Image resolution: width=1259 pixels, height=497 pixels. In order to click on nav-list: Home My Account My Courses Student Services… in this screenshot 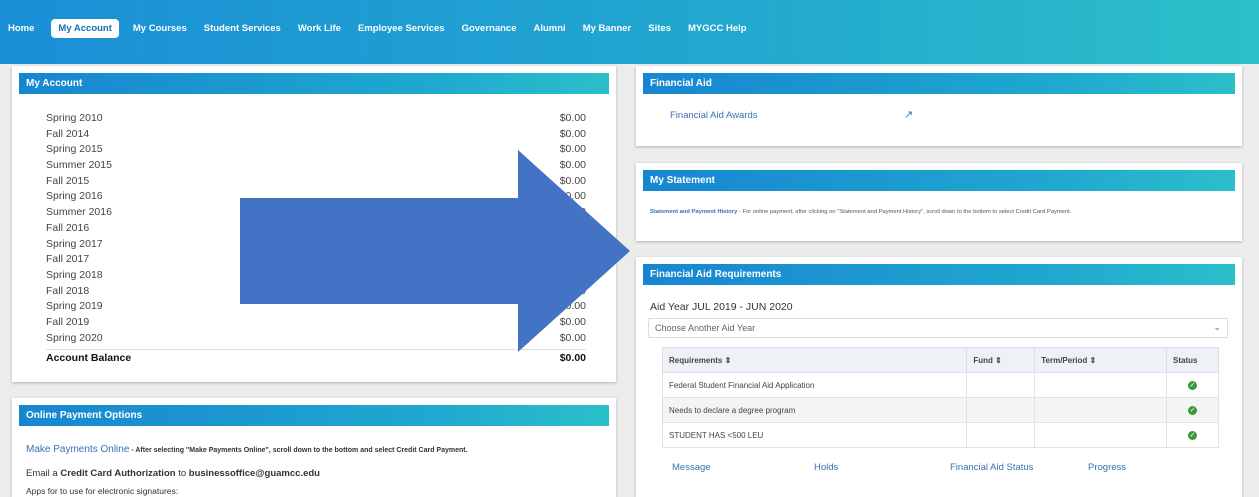, I will do `click(629, 28)`.